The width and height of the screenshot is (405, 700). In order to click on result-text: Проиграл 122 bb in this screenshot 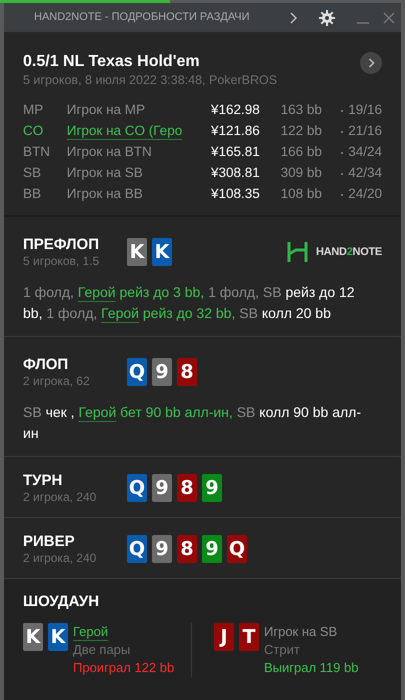, I will do `click(123, 668)`.